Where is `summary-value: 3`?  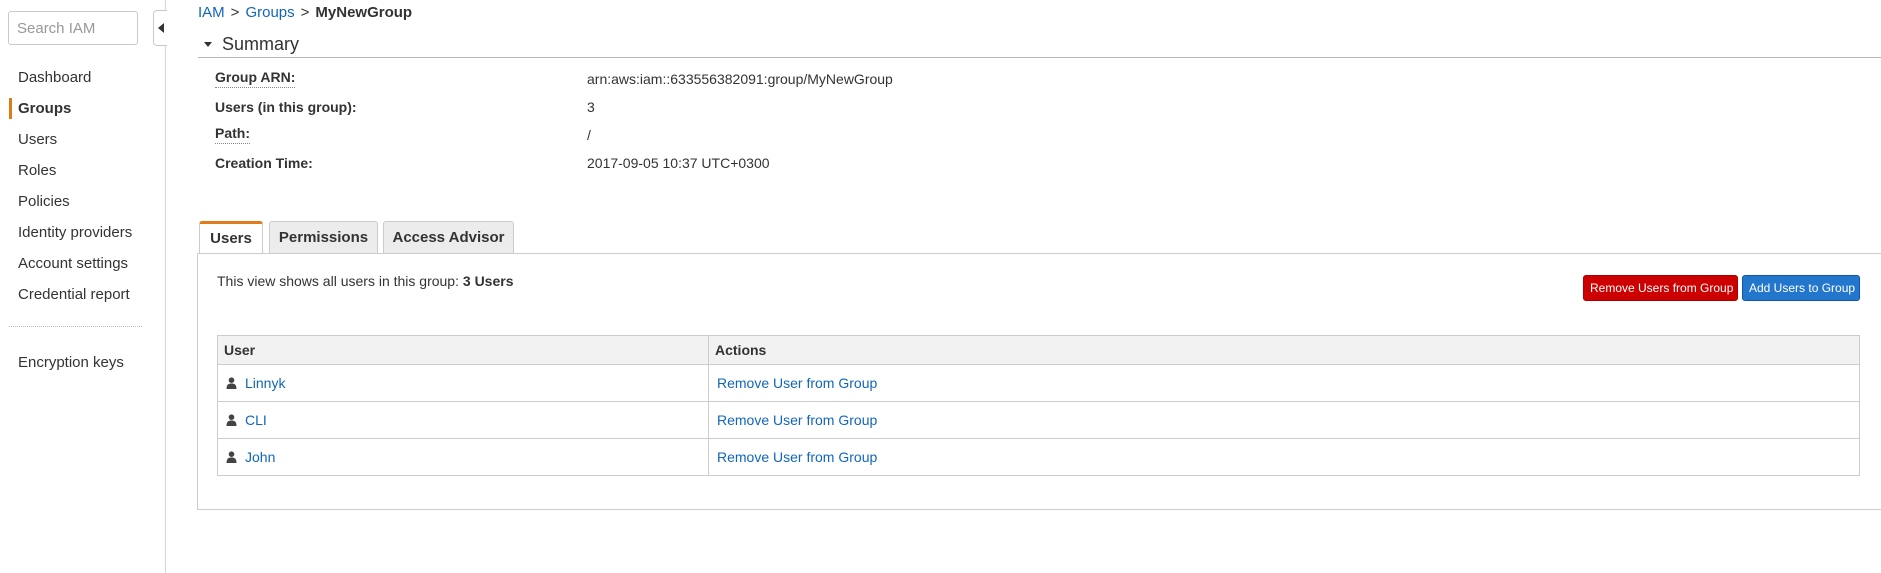 summary-value: 3 is located at coordinates (591, 107).